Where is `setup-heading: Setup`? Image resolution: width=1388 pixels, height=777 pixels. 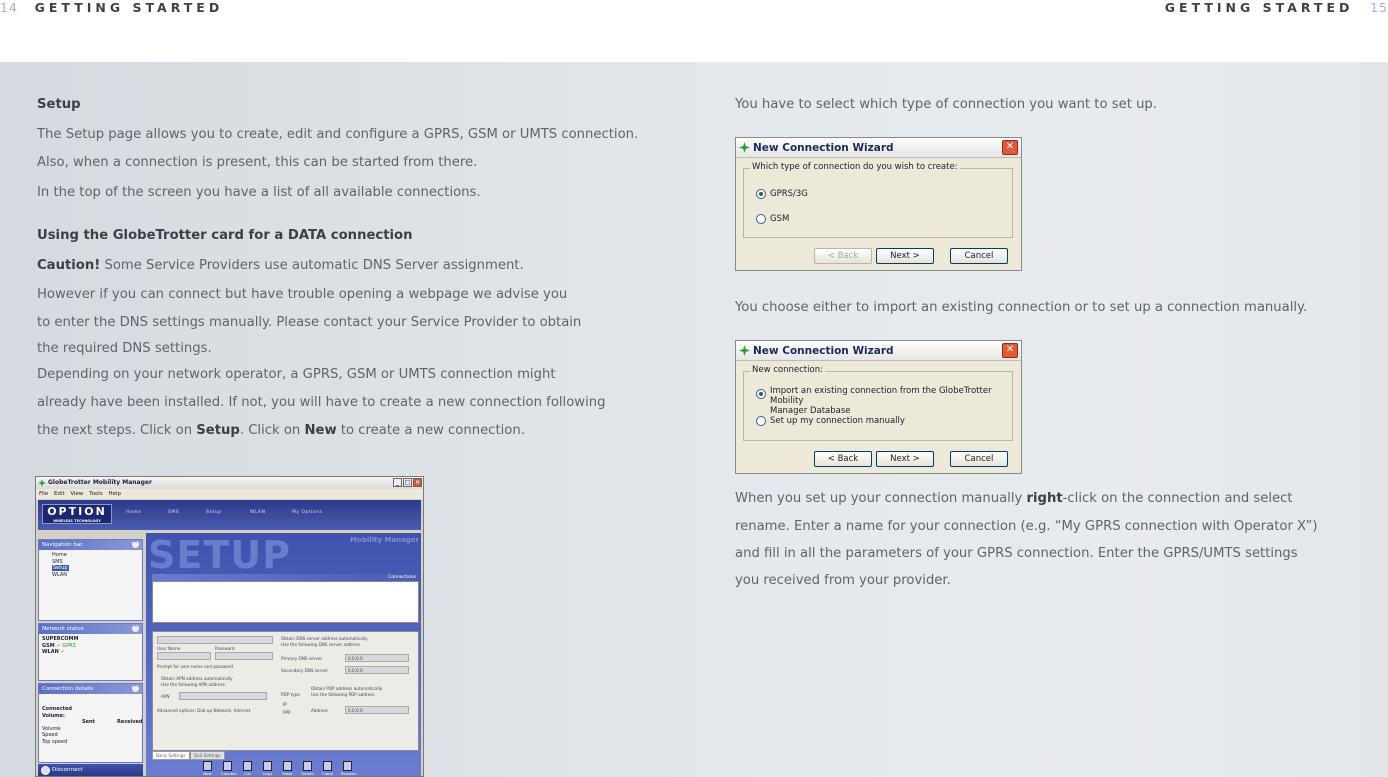
setup-heading: Setup is located at coordinates (59, 104).